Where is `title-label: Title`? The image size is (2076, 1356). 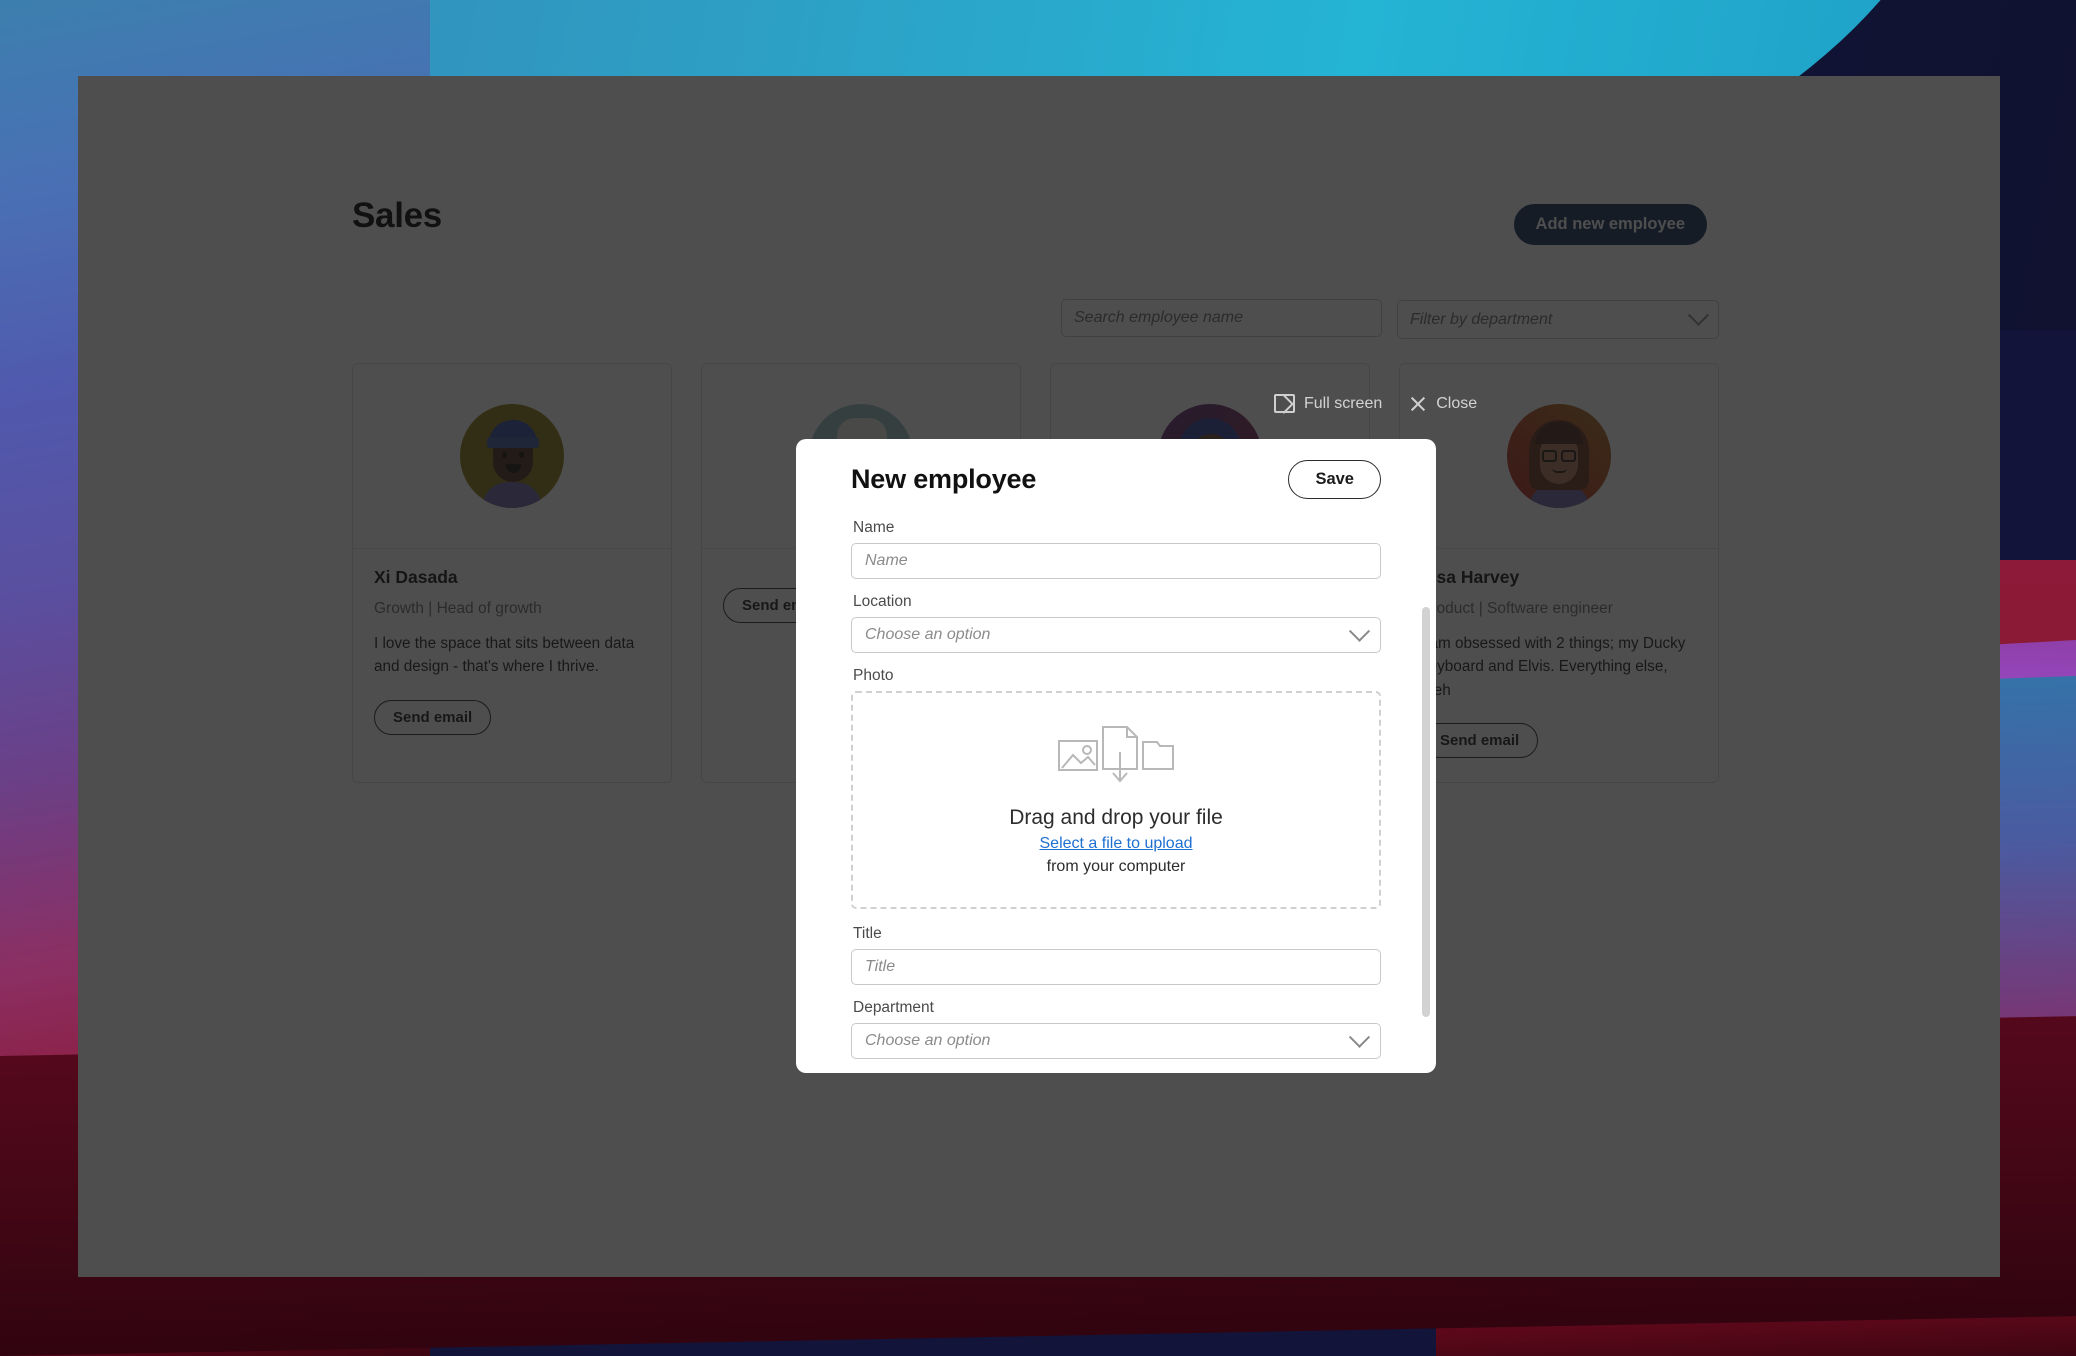
title-label: Title is located at coordinates (867, 933).